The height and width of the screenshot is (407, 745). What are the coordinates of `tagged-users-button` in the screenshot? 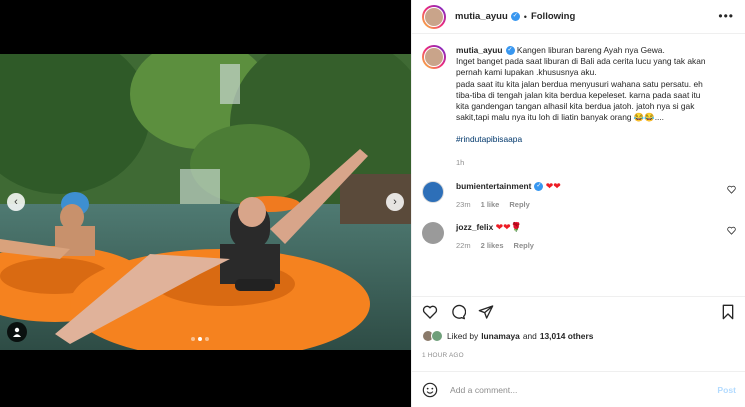 It's located at (17, 332).